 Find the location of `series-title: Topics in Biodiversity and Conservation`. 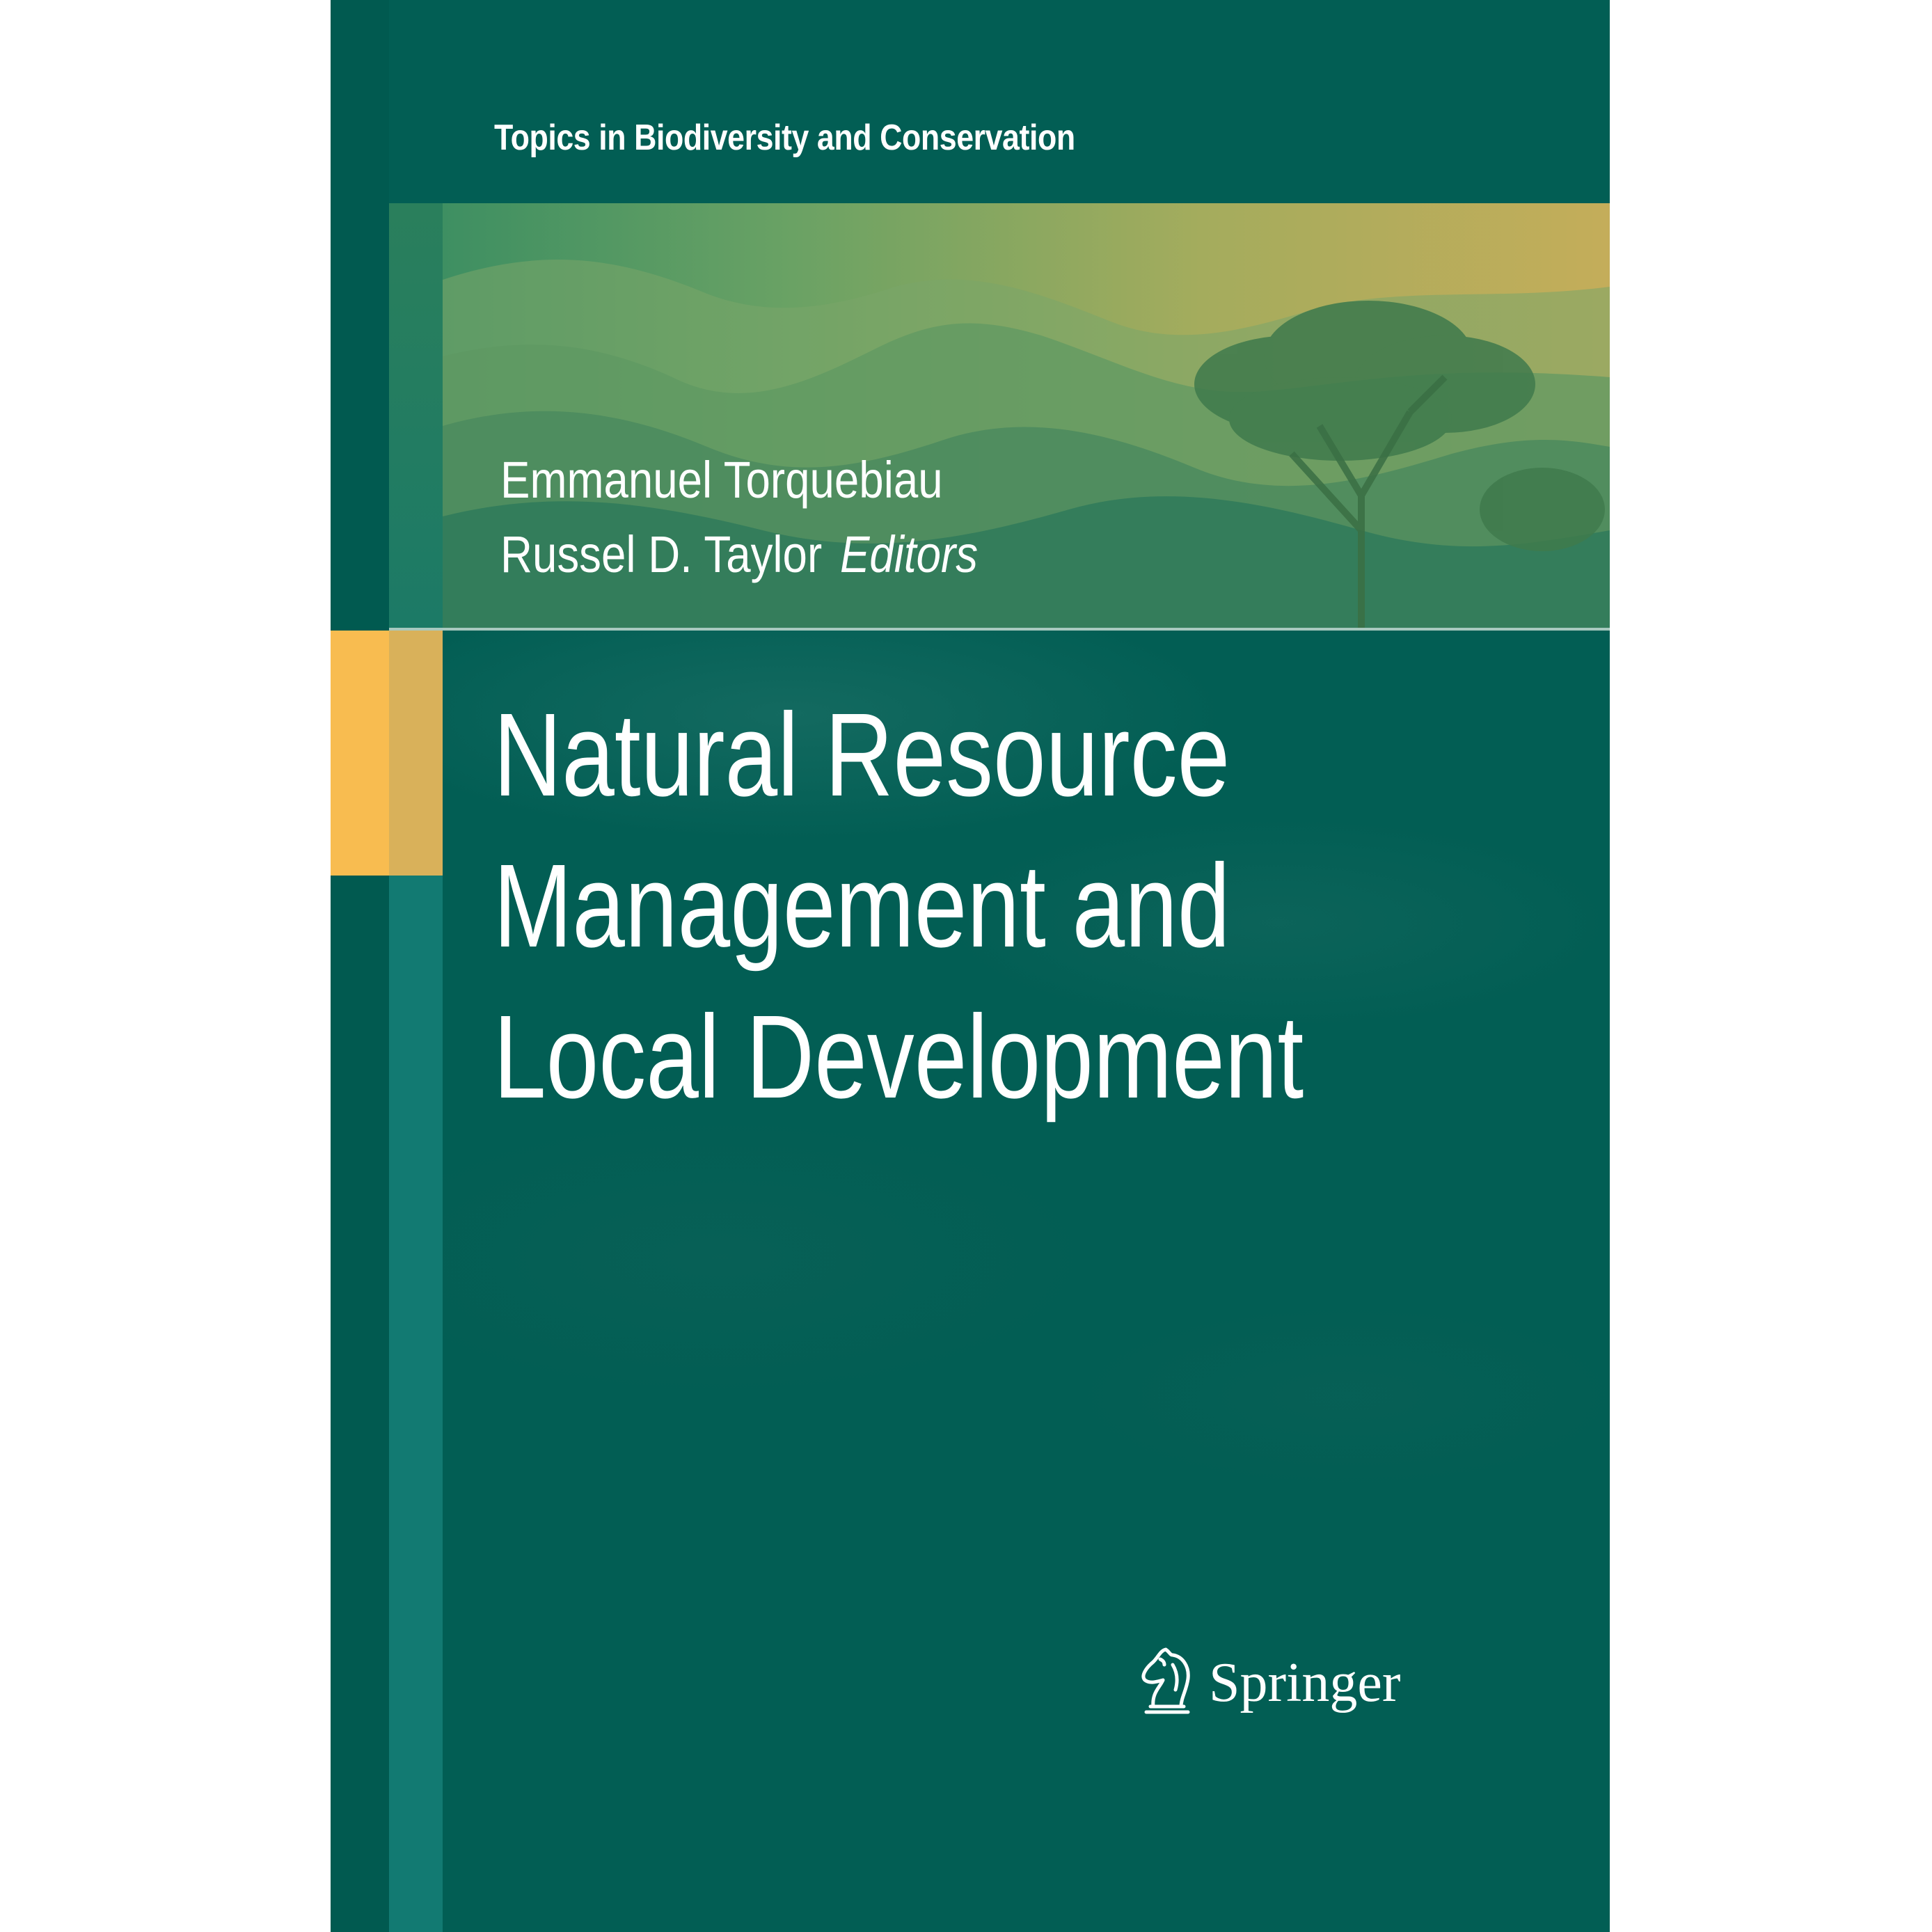

series-title: Topics in Biodiversity and Conservation is located at coordinates (784, 138).